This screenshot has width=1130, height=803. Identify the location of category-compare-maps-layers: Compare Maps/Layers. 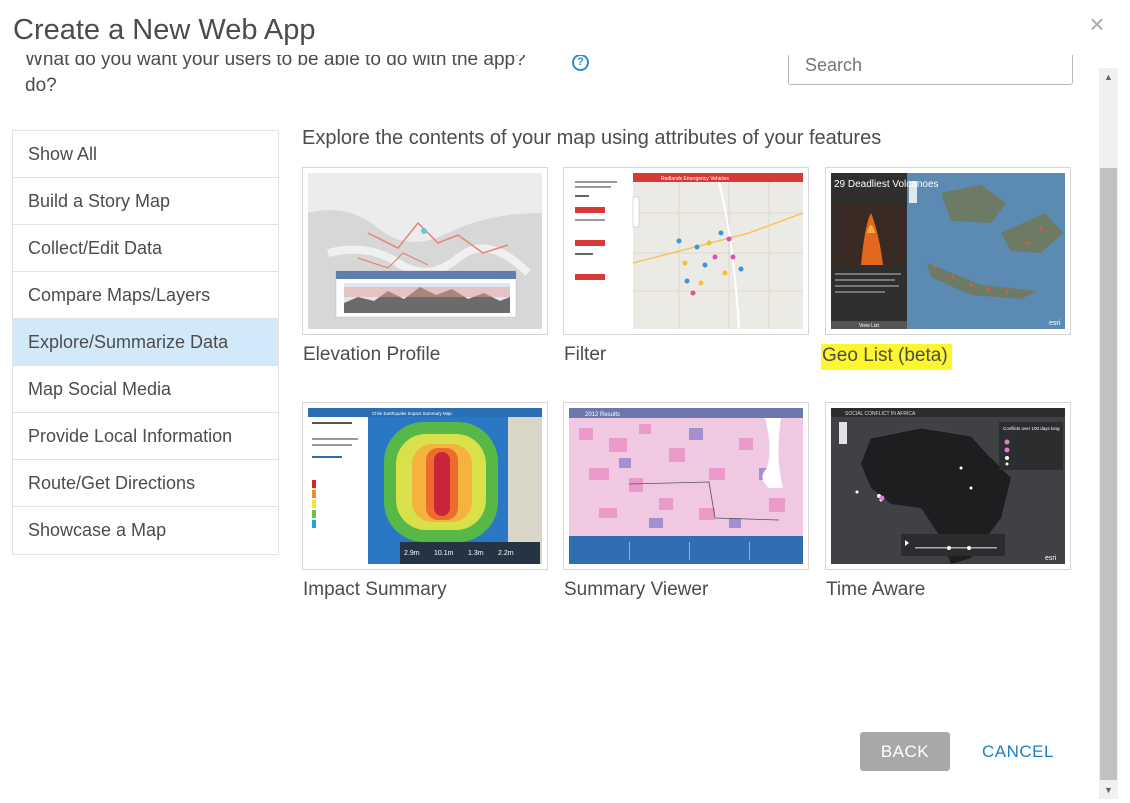
(145, 295).